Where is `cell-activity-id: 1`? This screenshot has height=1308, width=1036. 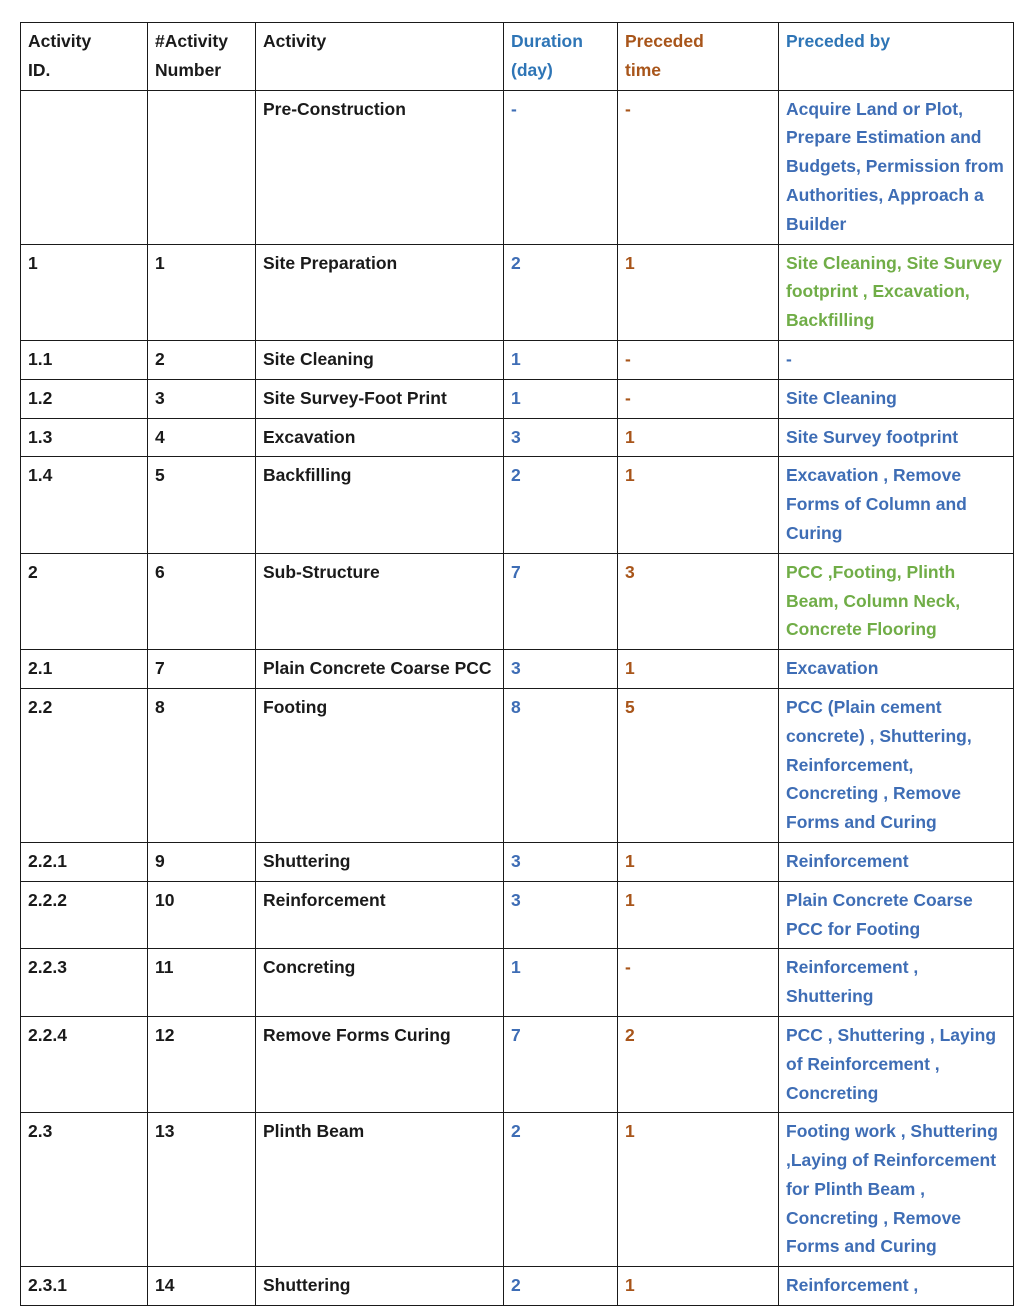 cell-activity-id: 1 is located at coordinates (84, 292).